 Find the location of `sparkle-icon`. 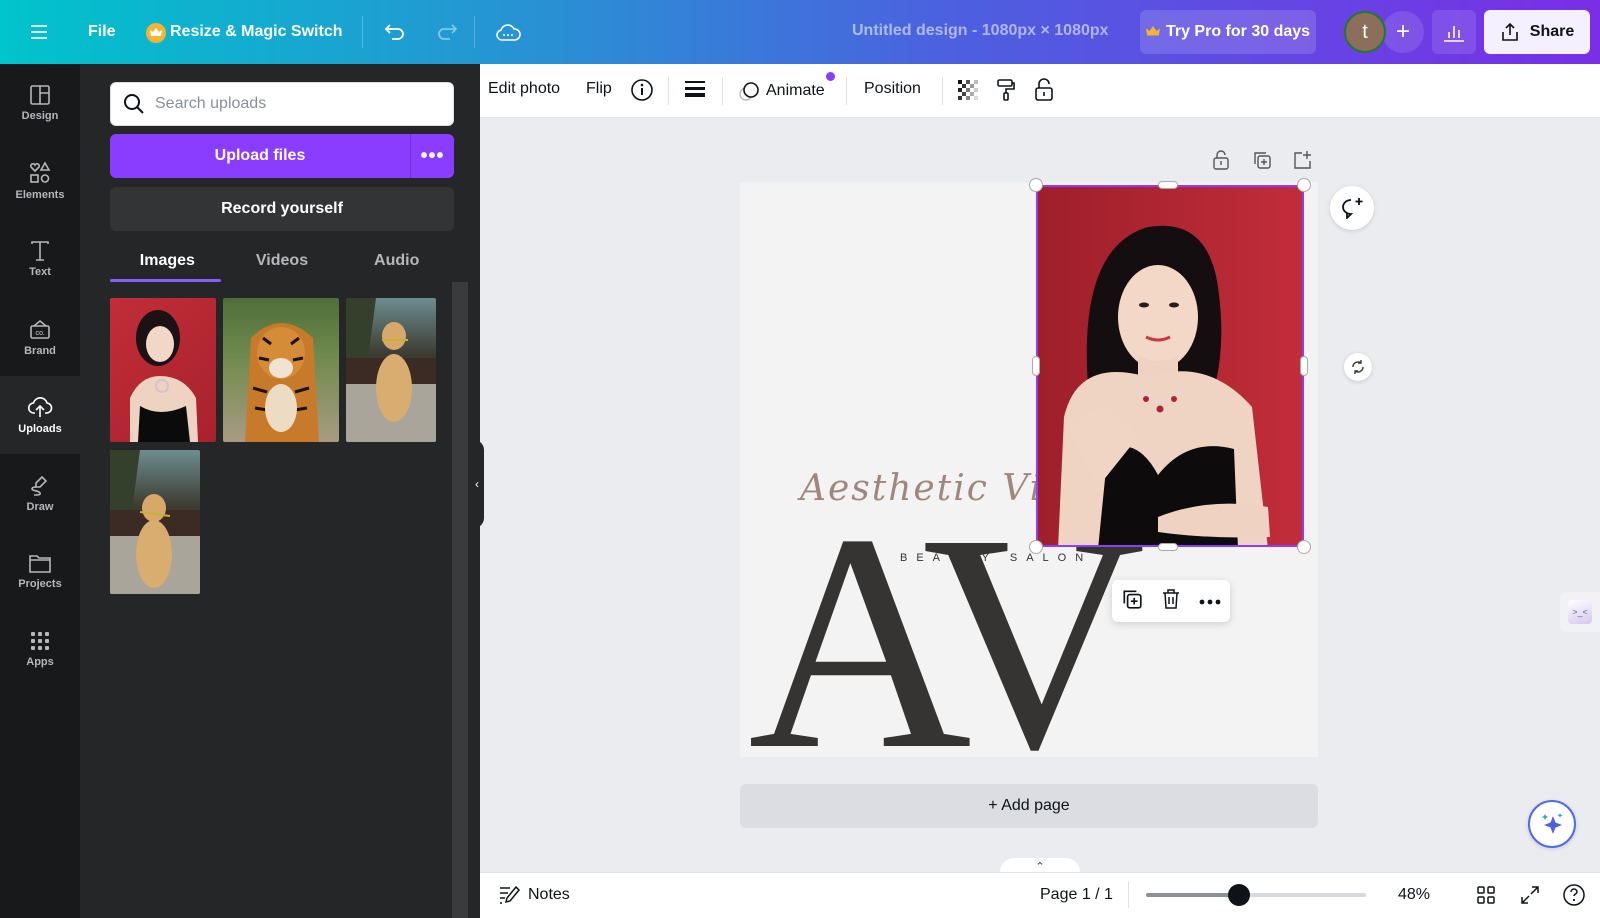

sparkle-icon is located at coordinates (1552, 823).